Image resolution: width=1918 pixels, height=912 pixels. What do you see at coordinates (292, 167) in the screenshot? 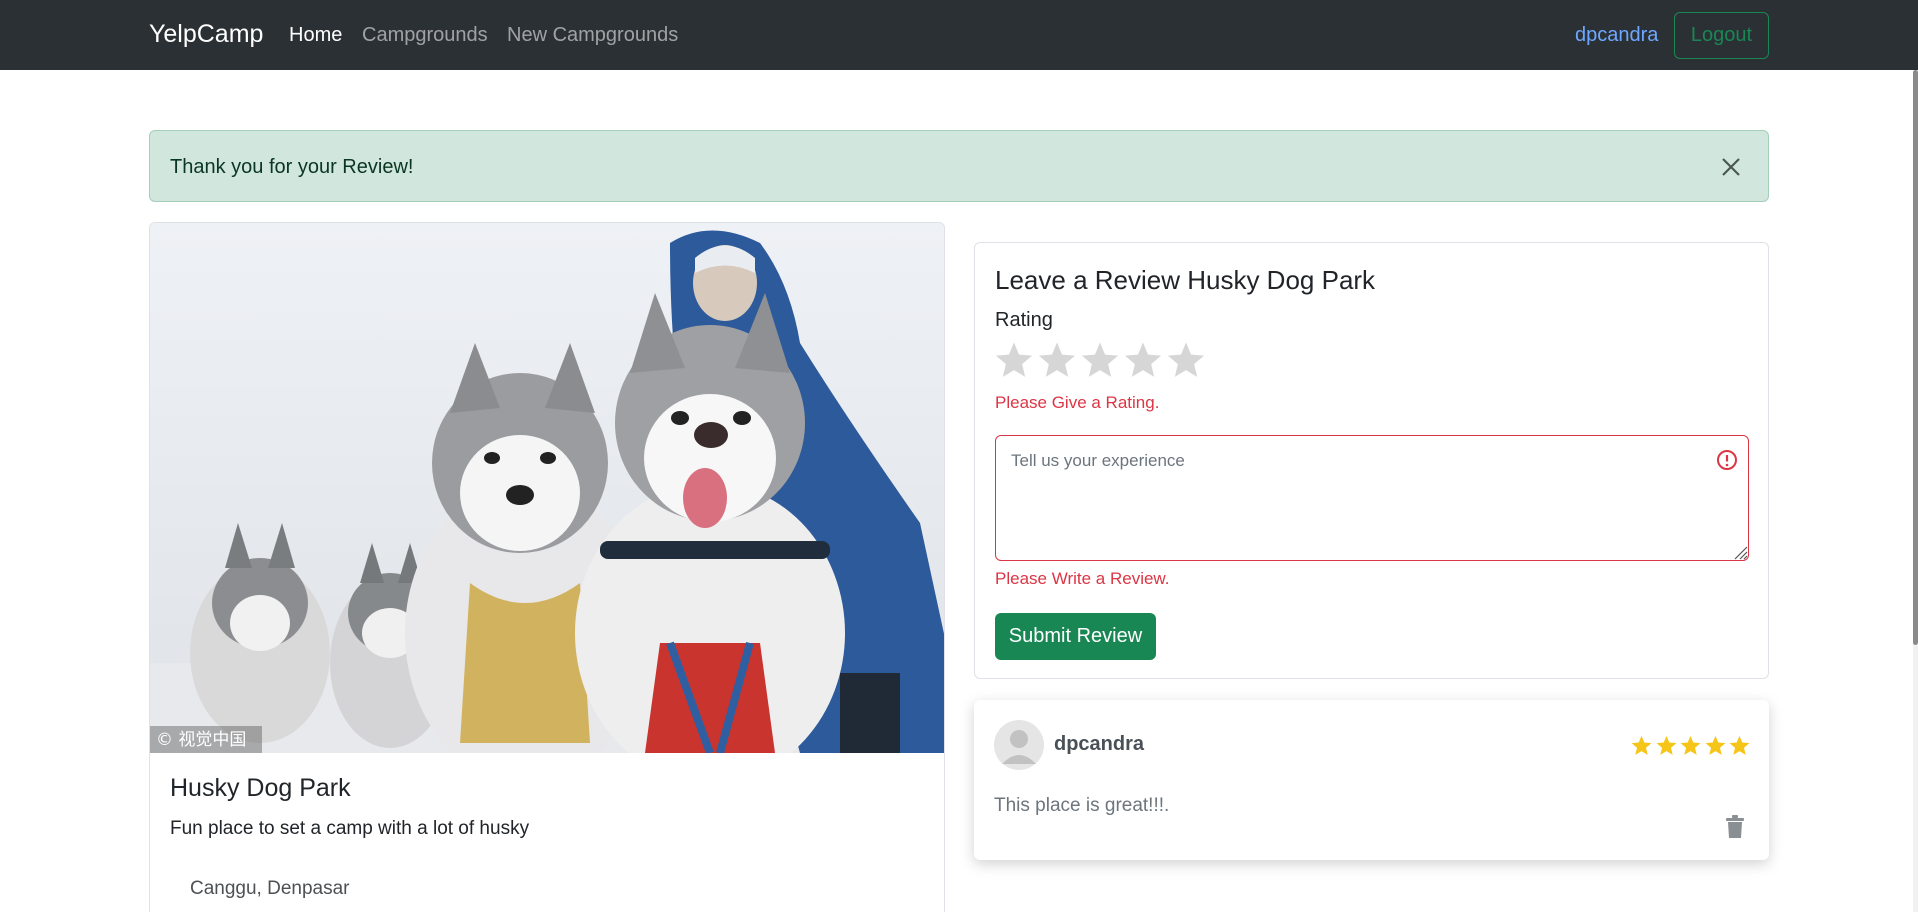
I see `alert-message: Thank you for your Review!` at bounding box center [292, 167].